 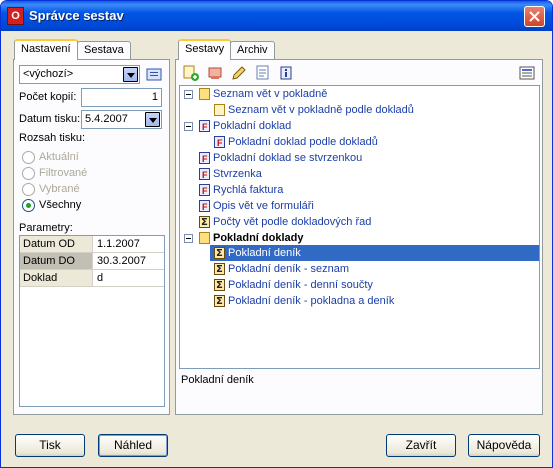 What do you see at coordinates (50, 119) in the screenshot?
I see `print-date-label: Datum tisku:` at bounding box center [50, 119].